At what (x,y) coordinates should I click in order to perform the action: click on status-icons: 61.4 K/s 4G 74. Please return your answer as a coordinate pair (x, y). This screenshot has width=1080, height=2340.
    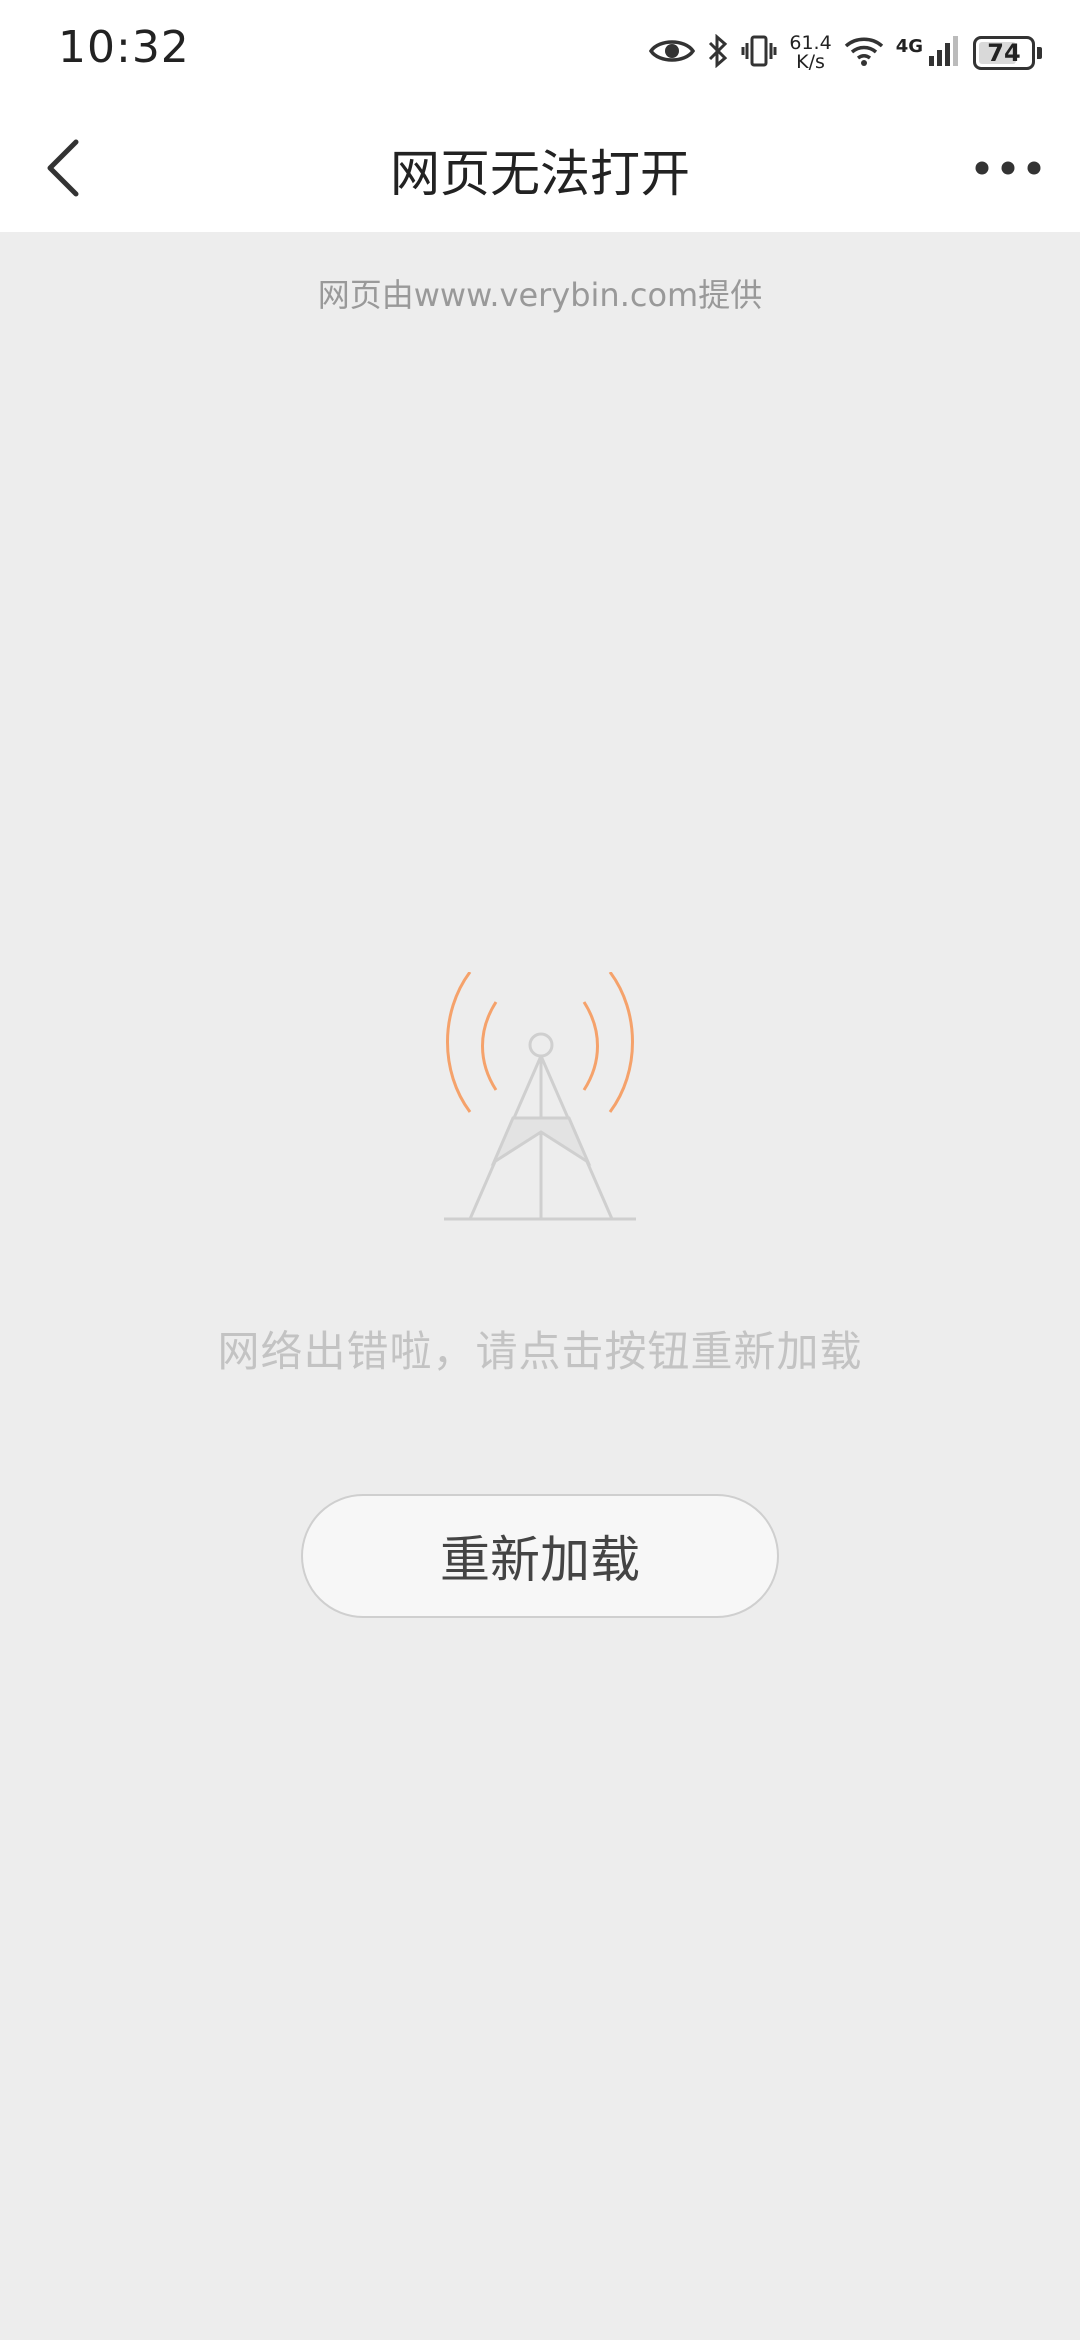
    Looking at the image, I should click on (839, 53).